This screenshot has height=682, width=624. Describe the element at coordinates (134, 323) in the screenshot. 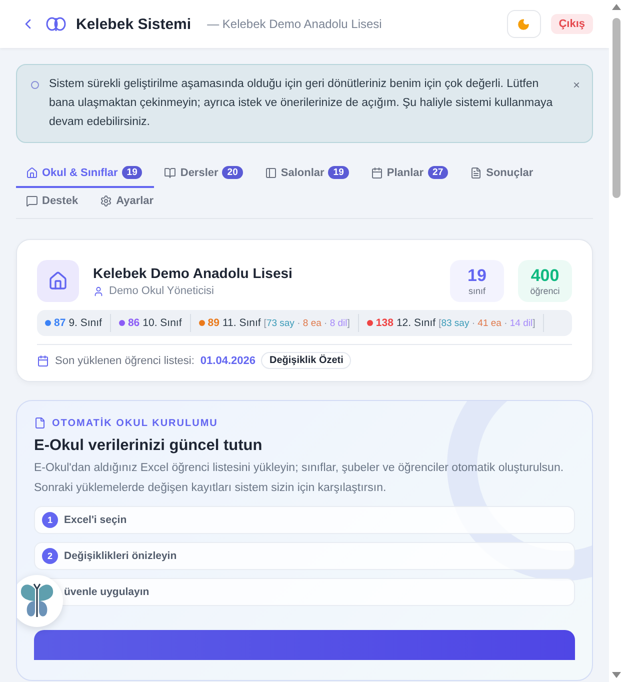

I see `grade-count: 86` at that location.